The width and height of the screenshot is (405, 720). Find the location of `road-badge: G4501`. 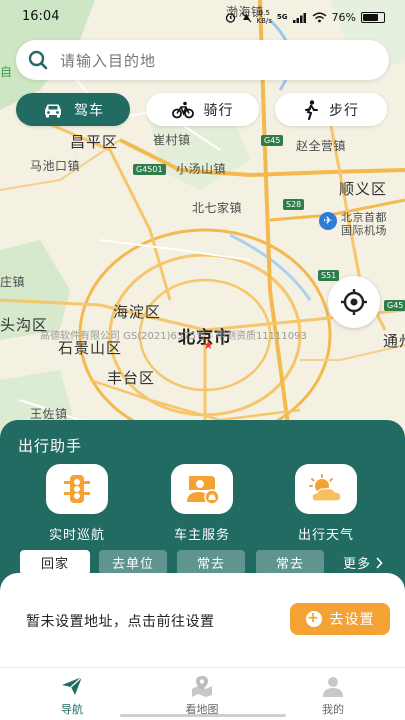

road-badge: G4501 is located at coordinates (149, 169).